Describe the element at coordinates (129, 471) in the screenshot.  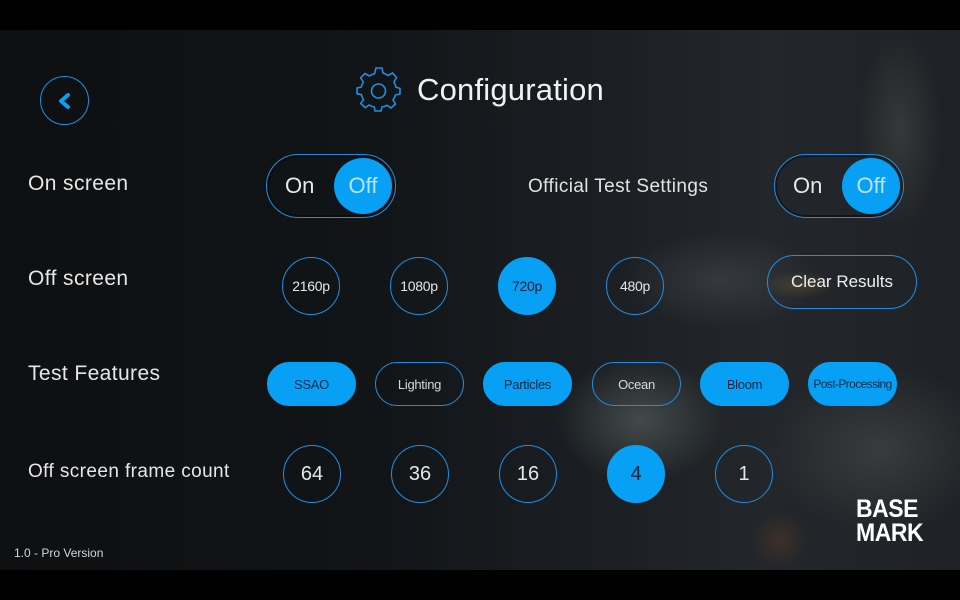
I see `frame-count-label: Off screen frame count` at that location.